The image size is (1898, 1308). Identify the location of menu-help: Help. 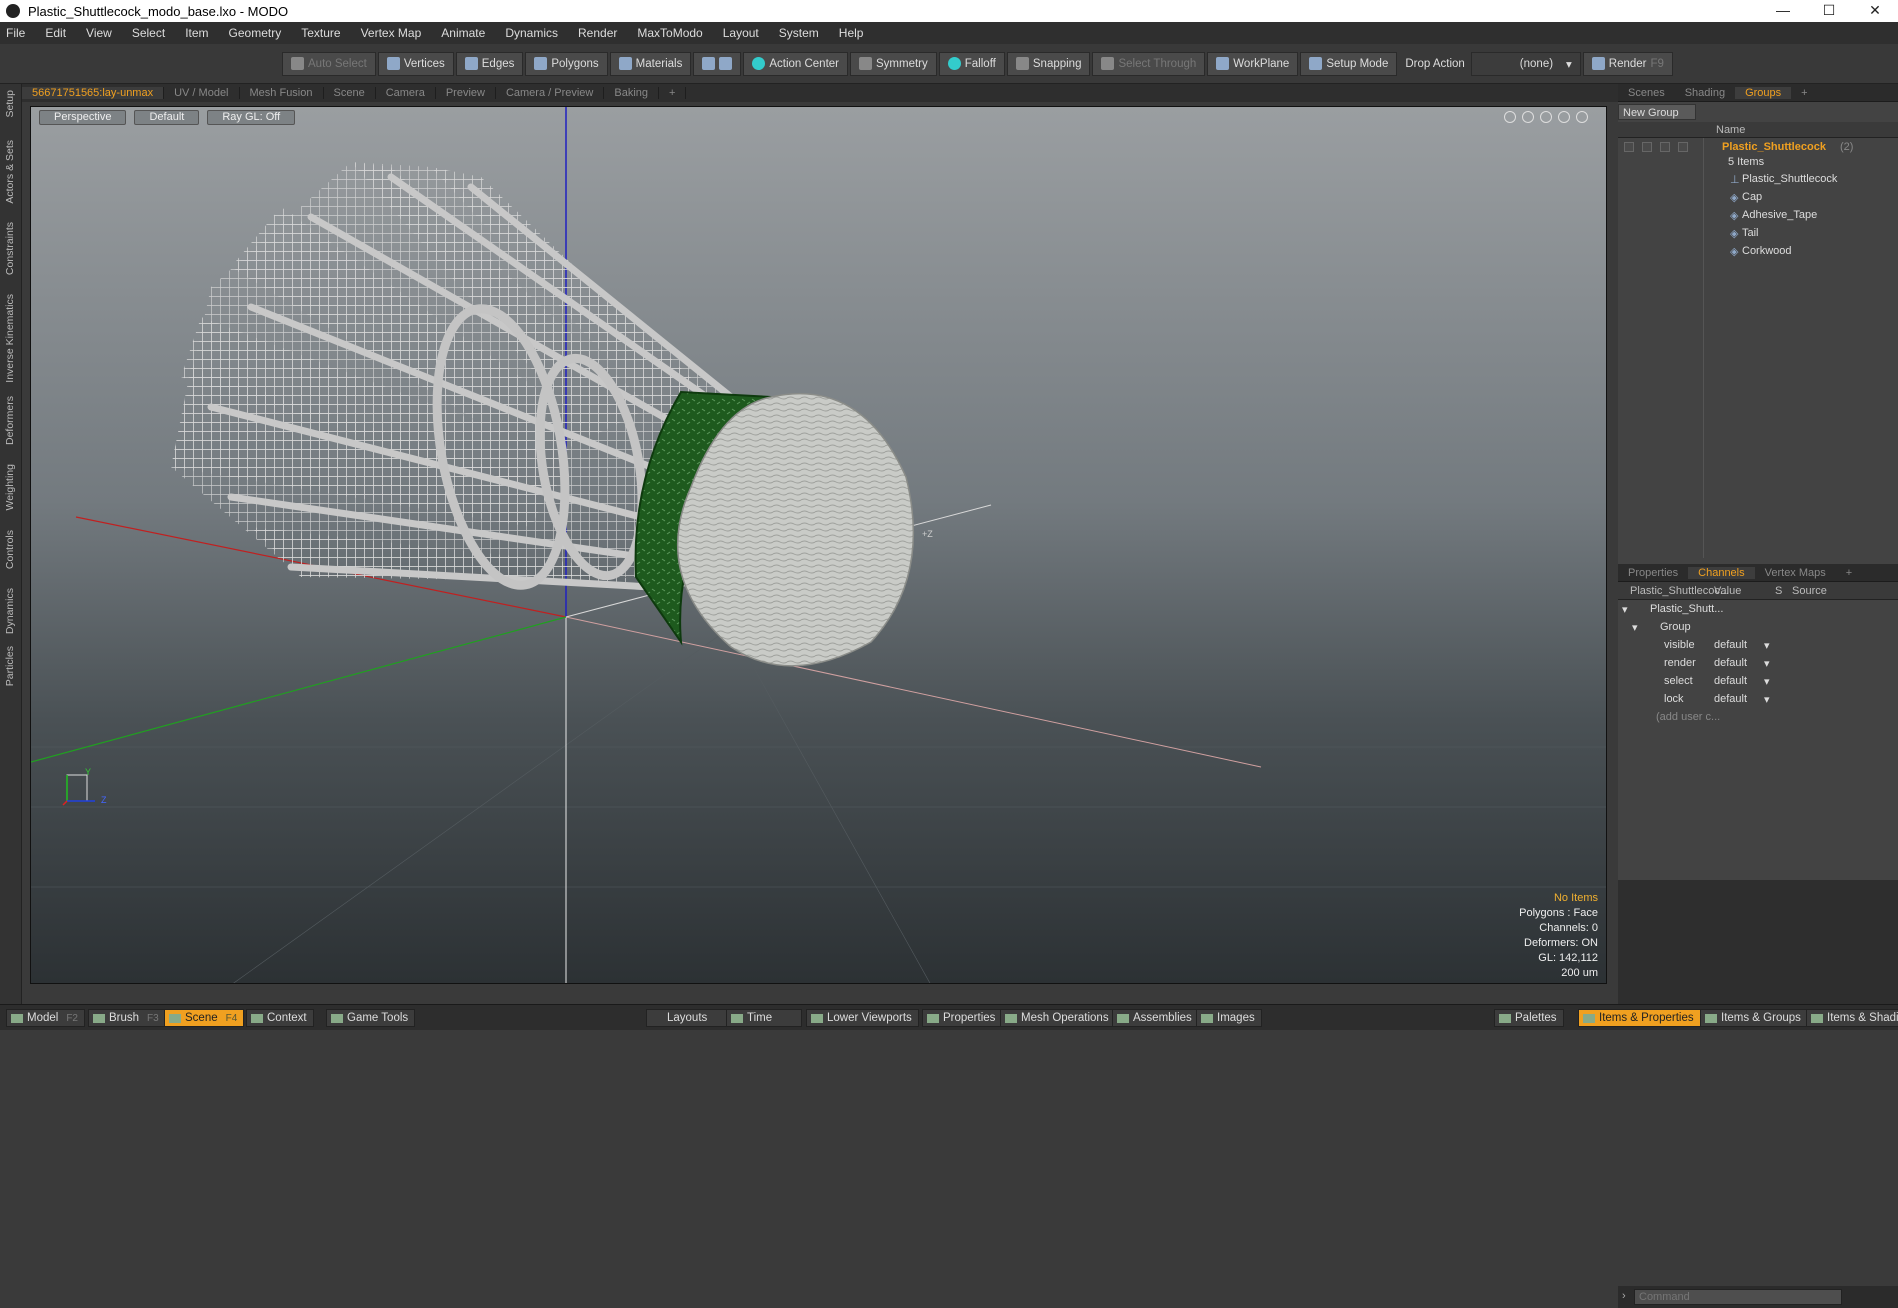
(851, 33).